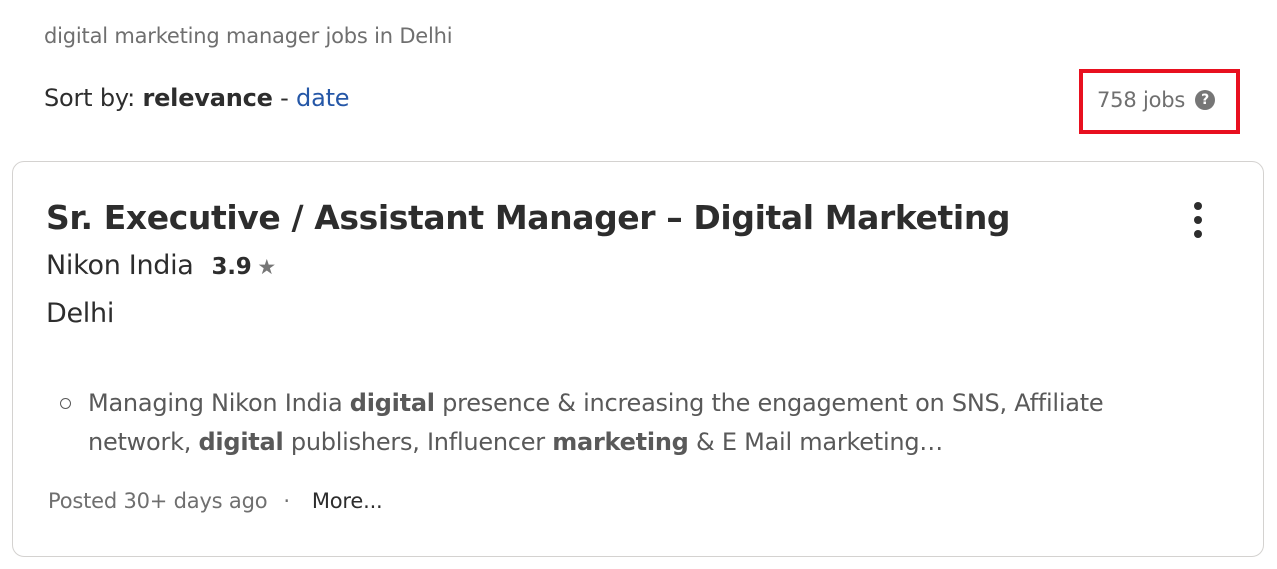 The image size is (1277, 569). I want to click on sort-label: Sort by:, so click(90, 98).